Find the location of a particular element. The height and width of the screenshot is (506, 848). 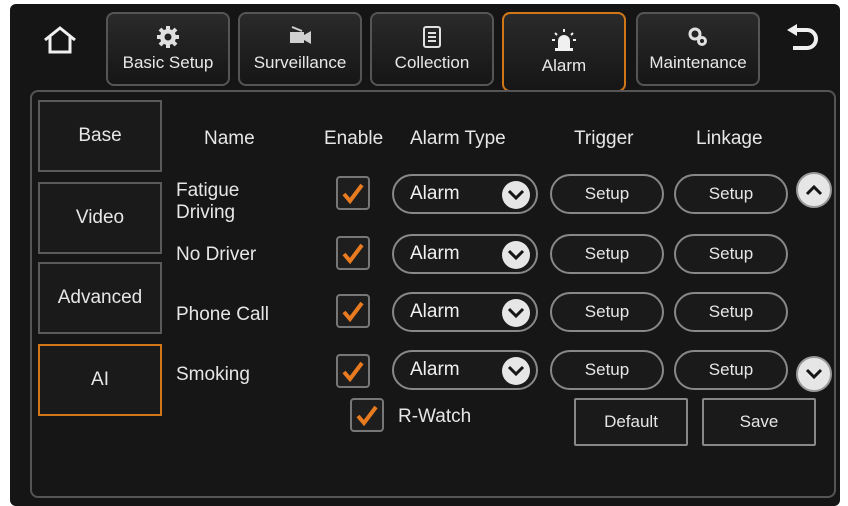

header-trigger: Trigger is located at coordinates (604, 138).